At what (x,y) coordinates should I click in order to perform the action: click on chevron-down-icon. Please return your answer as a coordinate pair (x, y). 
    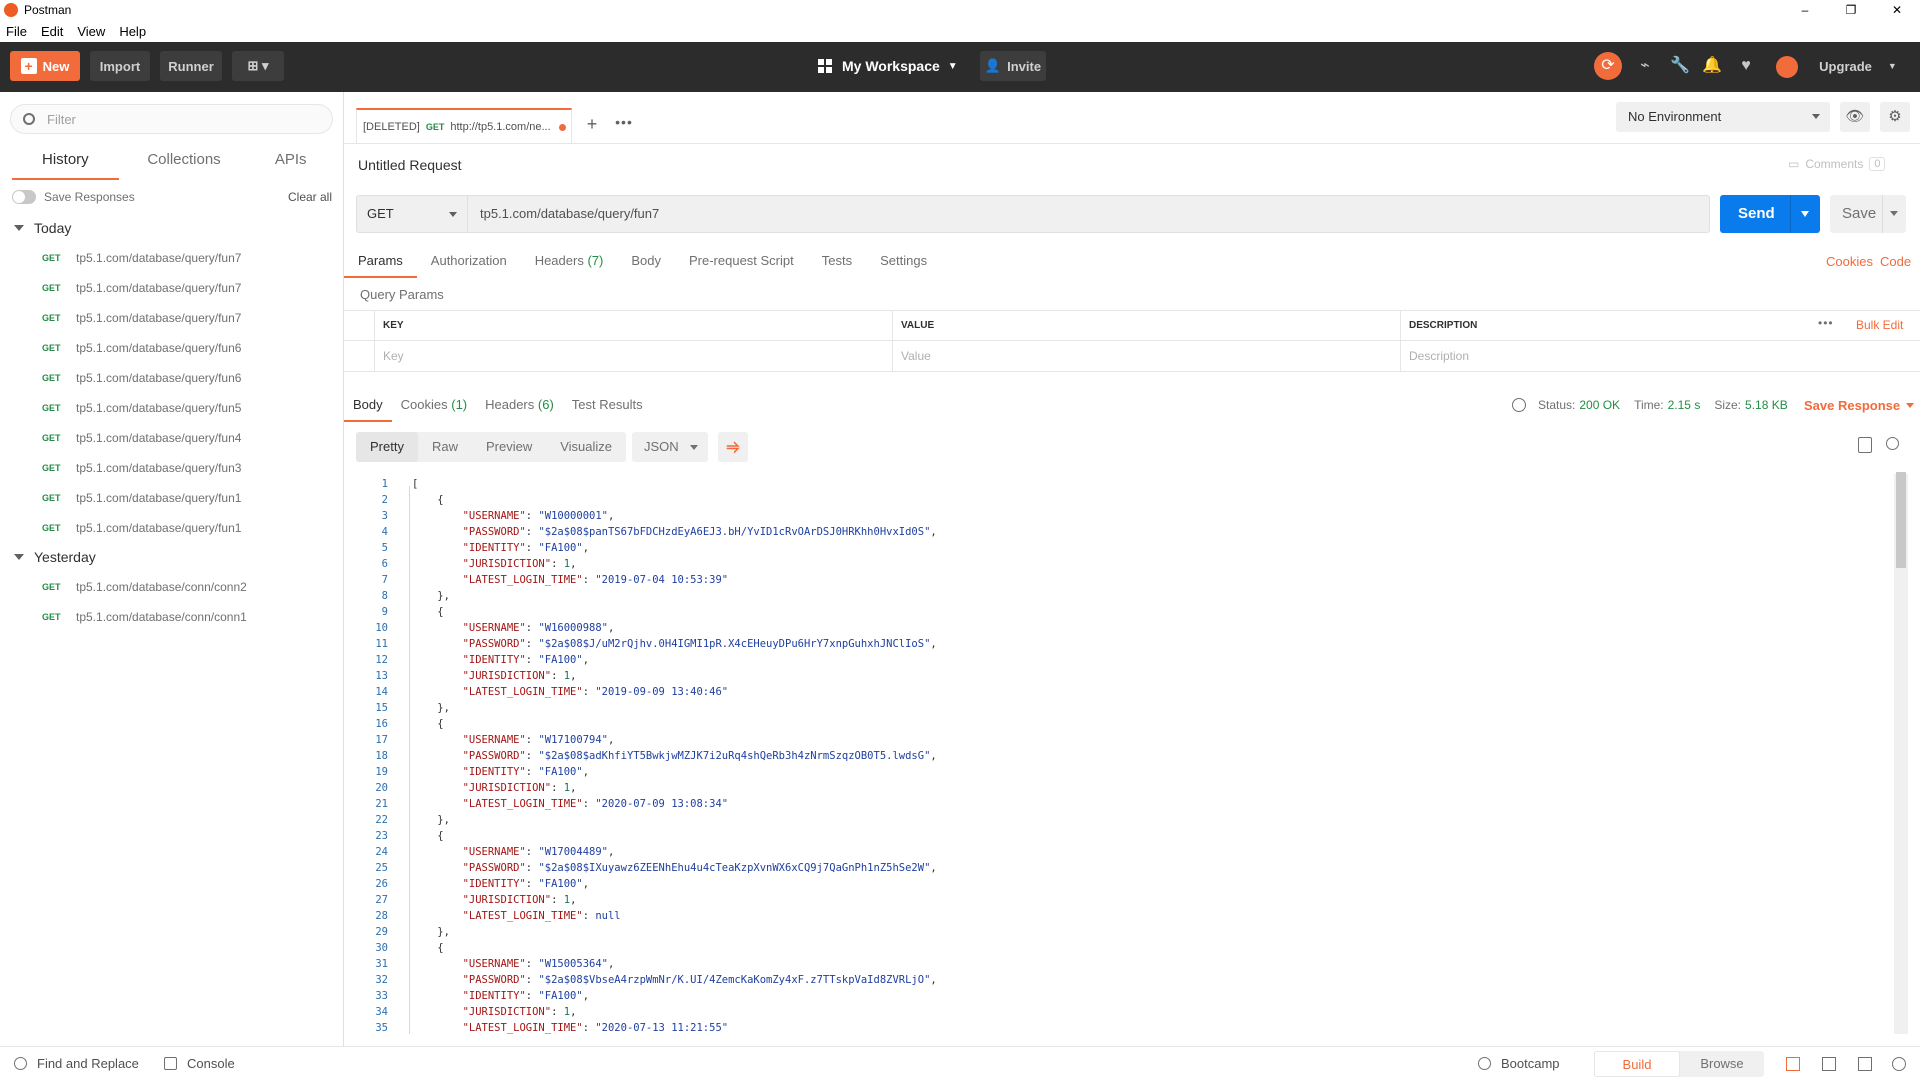
    Looking at the image, I should click on (19, 557).